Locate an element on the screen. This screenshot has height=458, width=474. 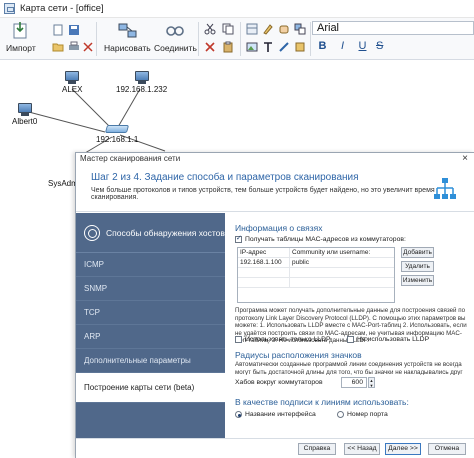
map-node: SysAdm is located at coordinates (63, 183).